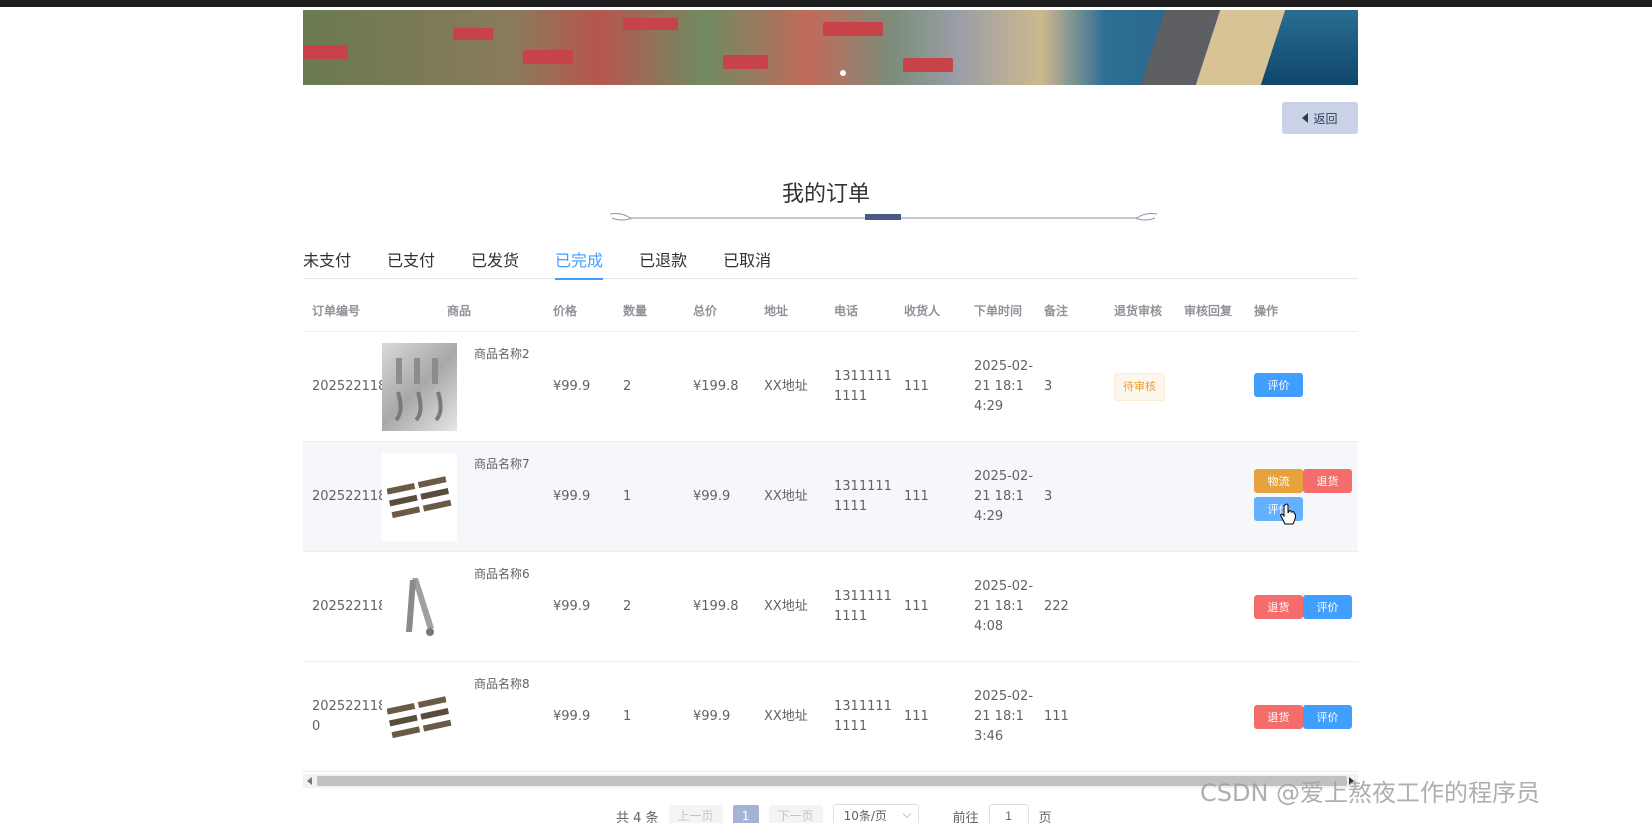 The width and height of the screenshot is (1652, 823). What do you see at coordinates (459, 717) in the screenshot?
I see `goods-cell: 商品名称8` at bounding box center [459, 717].